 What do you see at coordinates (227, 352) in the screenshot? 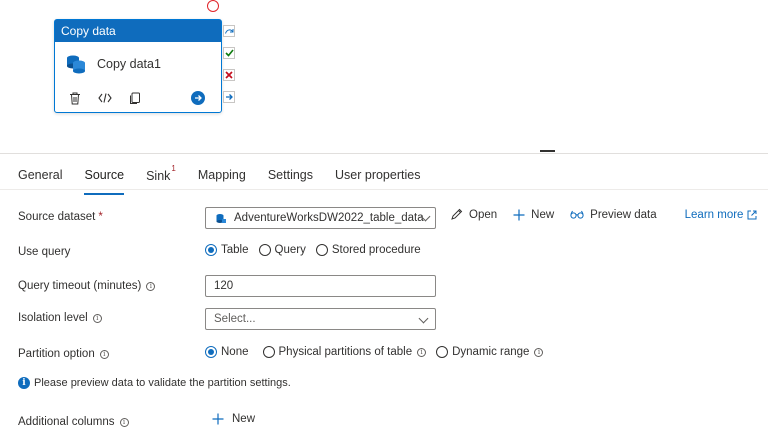
I see `partition-option-none: None` at bounding box center [227, 352].